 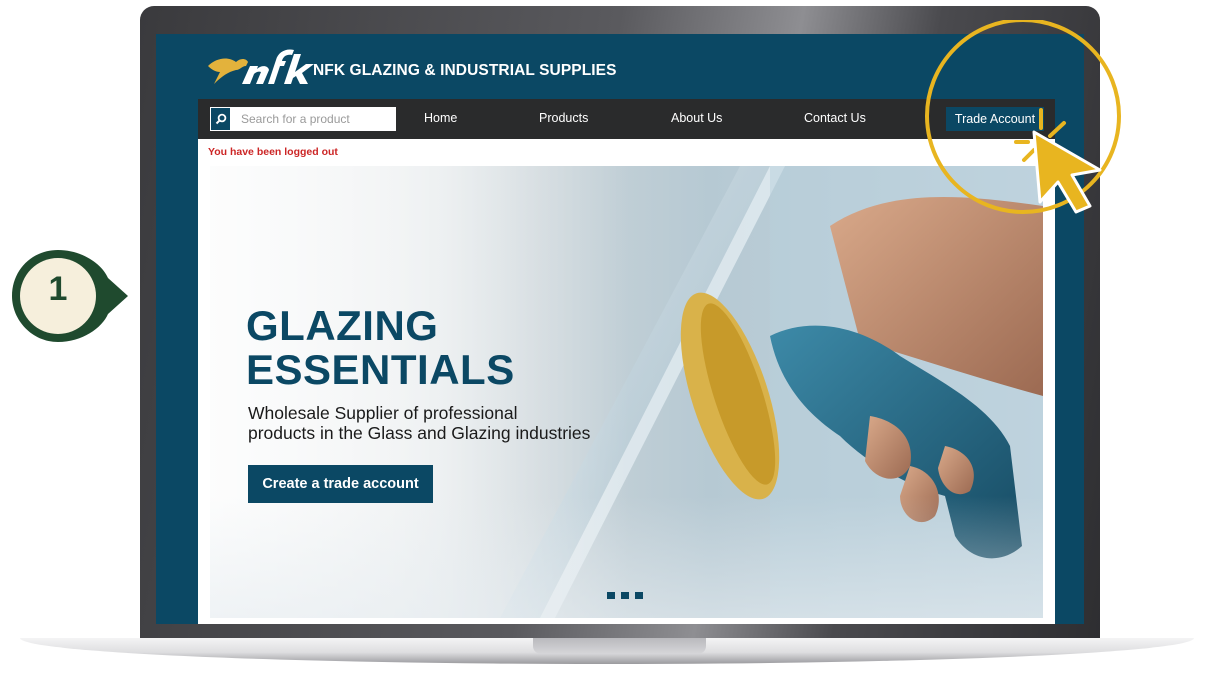 I want to click on search-icon, so click(x=220, y=119).